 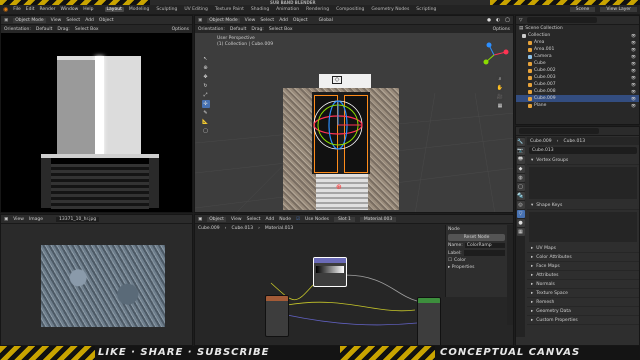 I want to click on colorramp-node, so click(x=330, y=272).